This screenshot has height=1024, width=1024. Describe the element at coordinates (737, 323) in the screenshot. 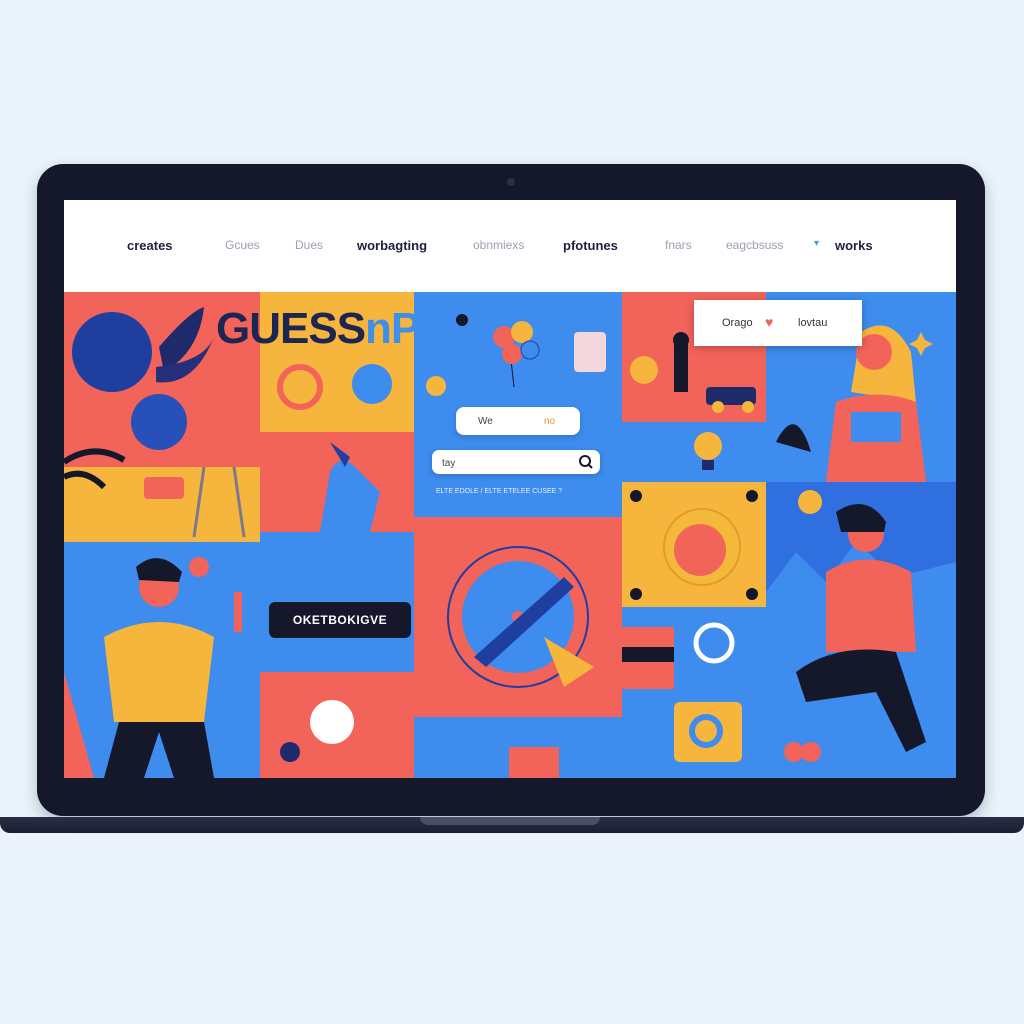

I see `popup-left-label: Orago` at that location.